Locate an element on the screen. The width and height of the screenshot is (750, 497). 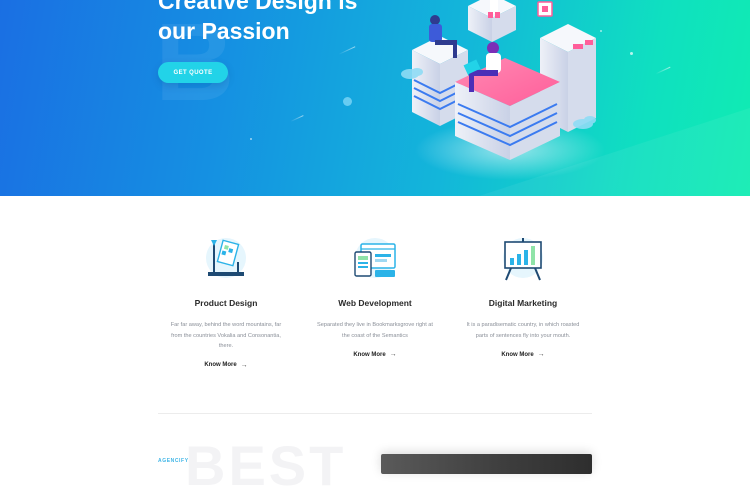
hero-headline: Creative Design is our Passion is located at coordinates (257, 23).